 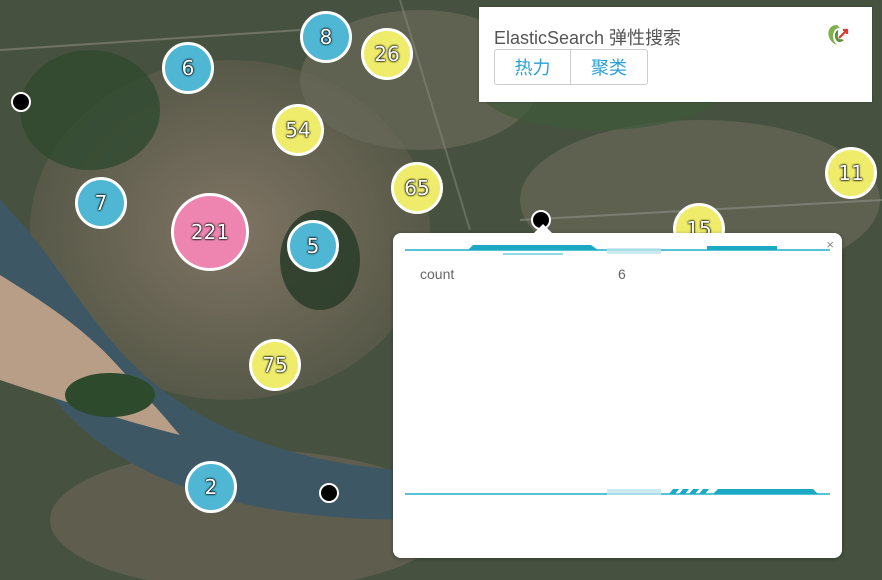 I want to click on cluster-marker: 54, so click(x=298, y=130).